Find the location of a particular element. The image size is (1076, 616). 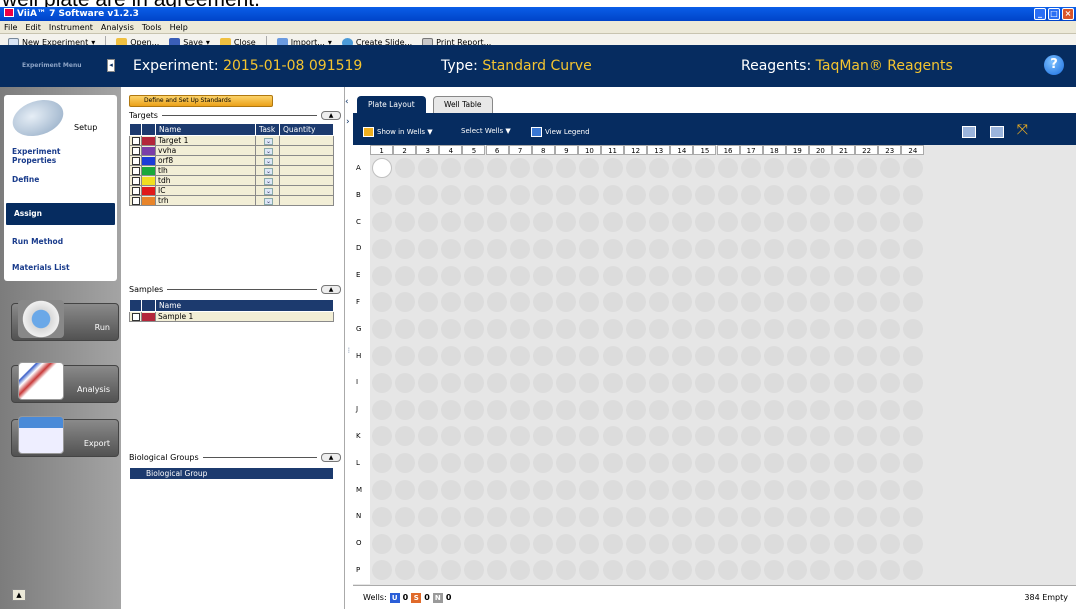

column-header: 3 is located at coordinates (428, 150).